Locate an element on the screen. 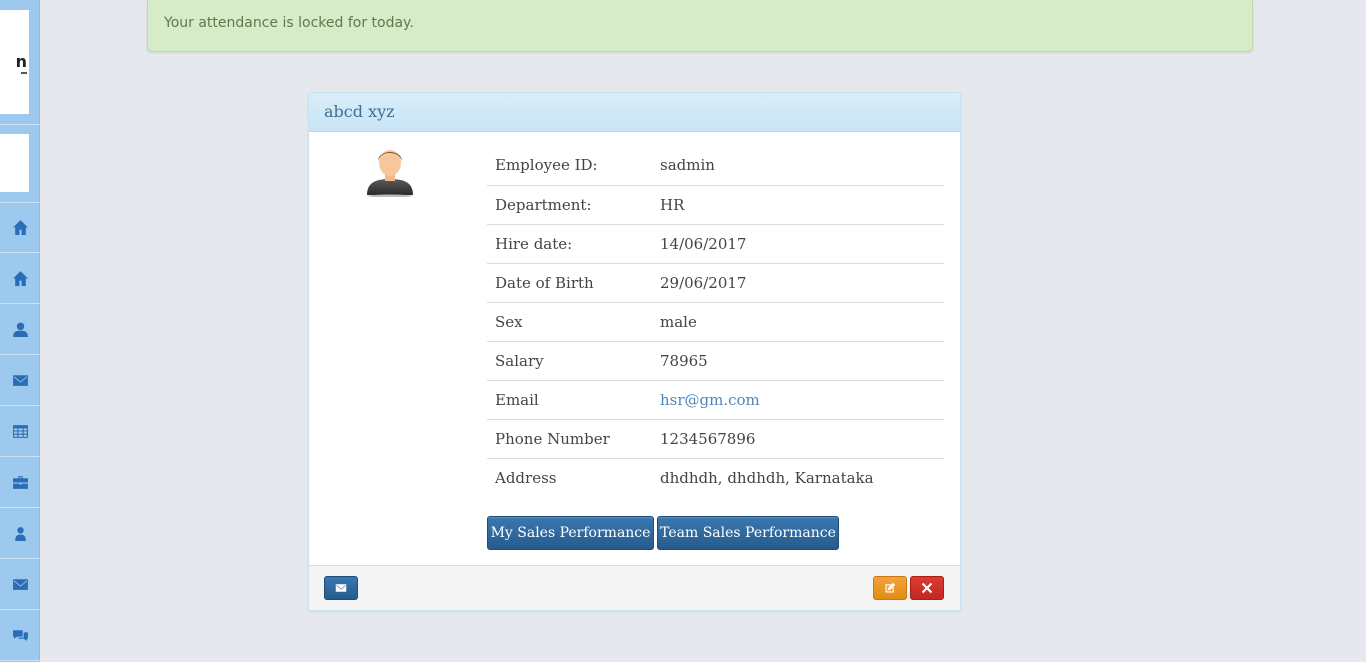 This screenshot has width=1366, height=662. sidebar-item-users is located at coordinates (20, 534).